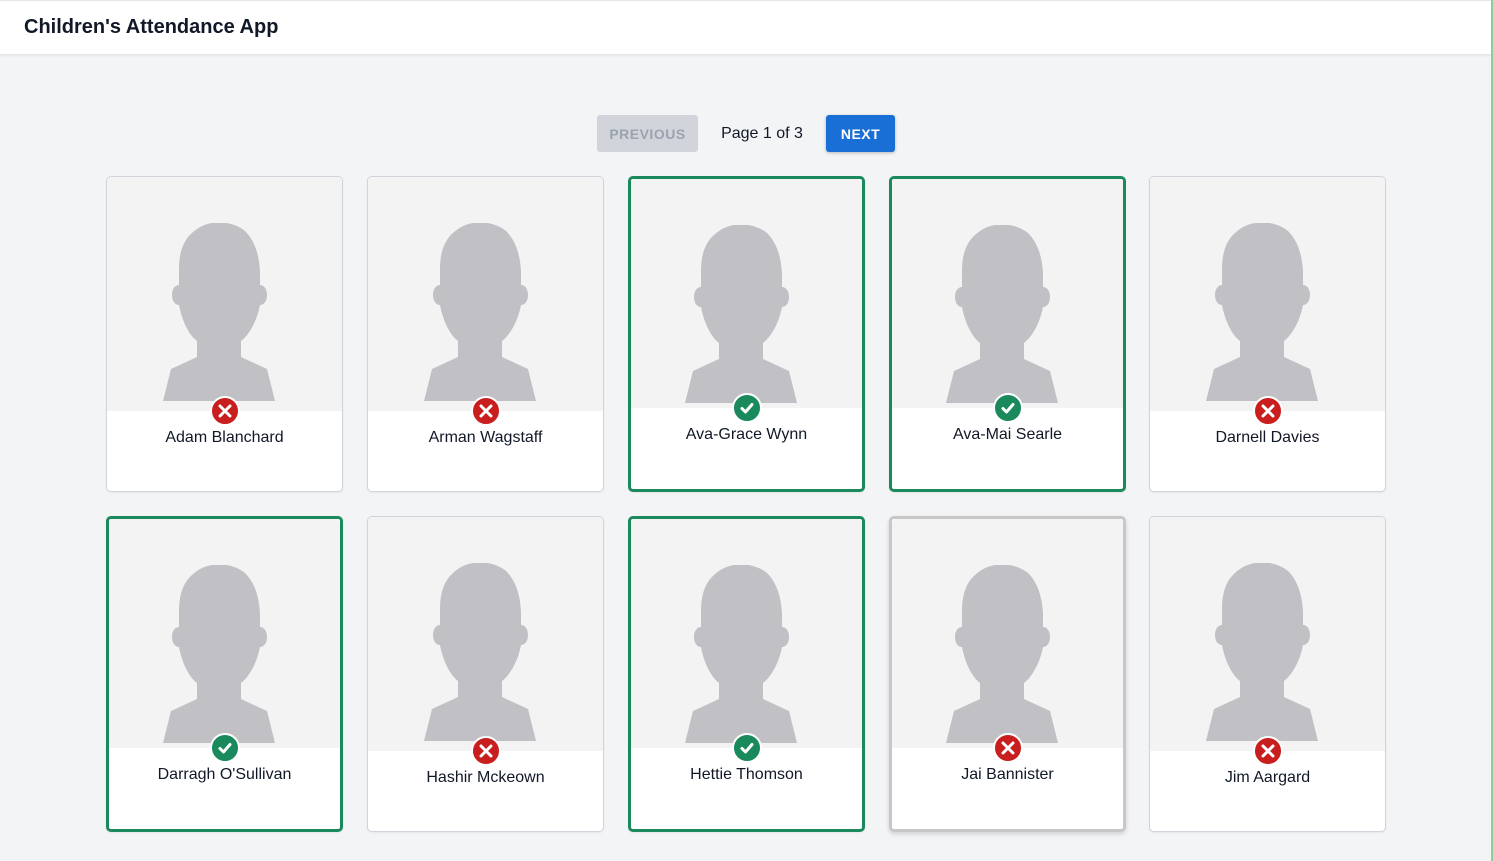  What do you see at coordinates (745, 27) in the screenshot?
I see `app-header: Children's Attendance App` at bounding box center [745, 27].